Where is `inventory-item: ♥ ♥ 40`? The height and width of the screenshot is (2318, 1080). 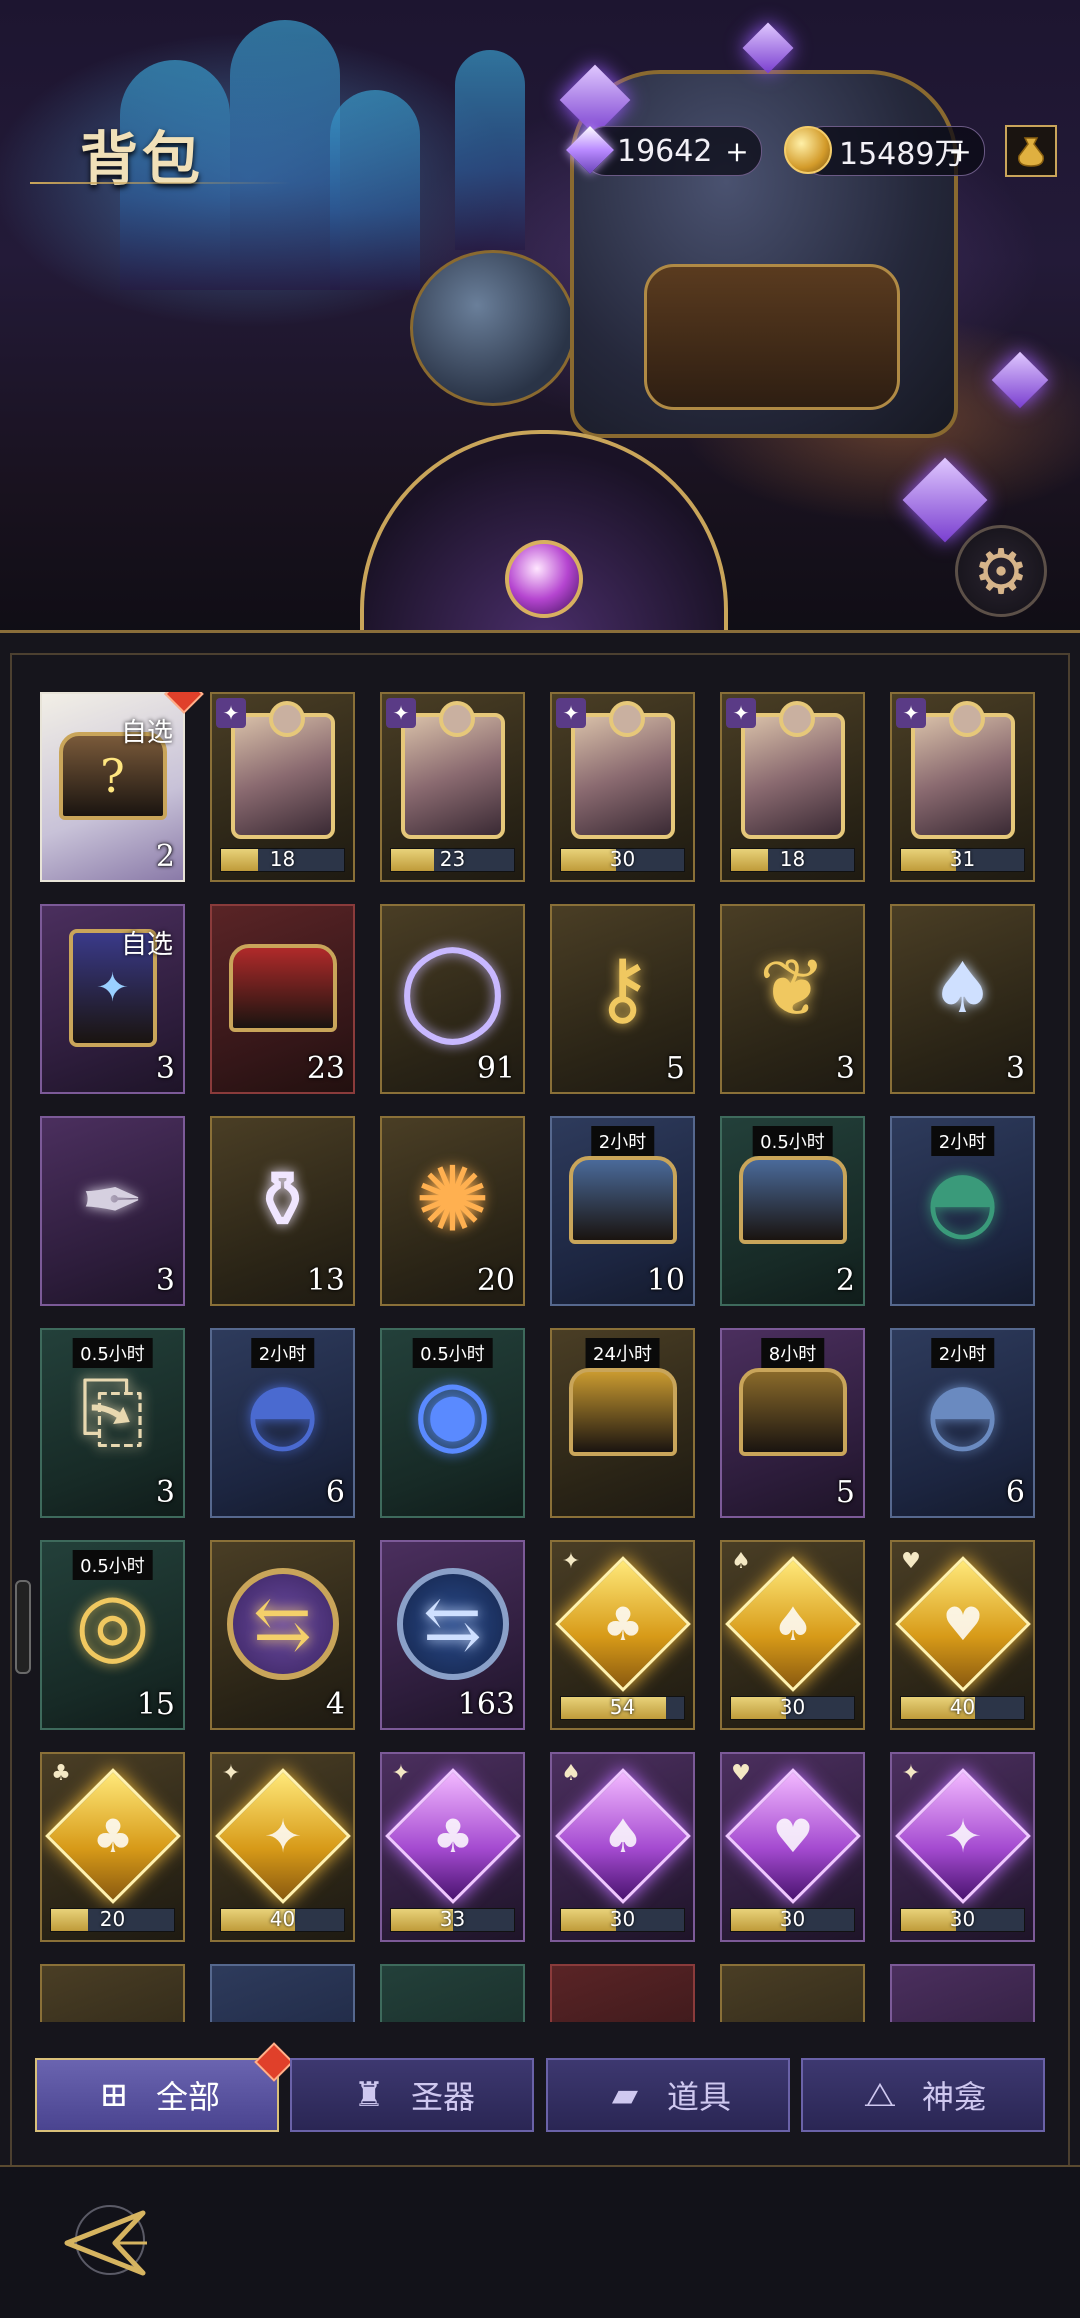
inventory-item: ♥ ♥ 40 is located at coordinates (962, 1635).